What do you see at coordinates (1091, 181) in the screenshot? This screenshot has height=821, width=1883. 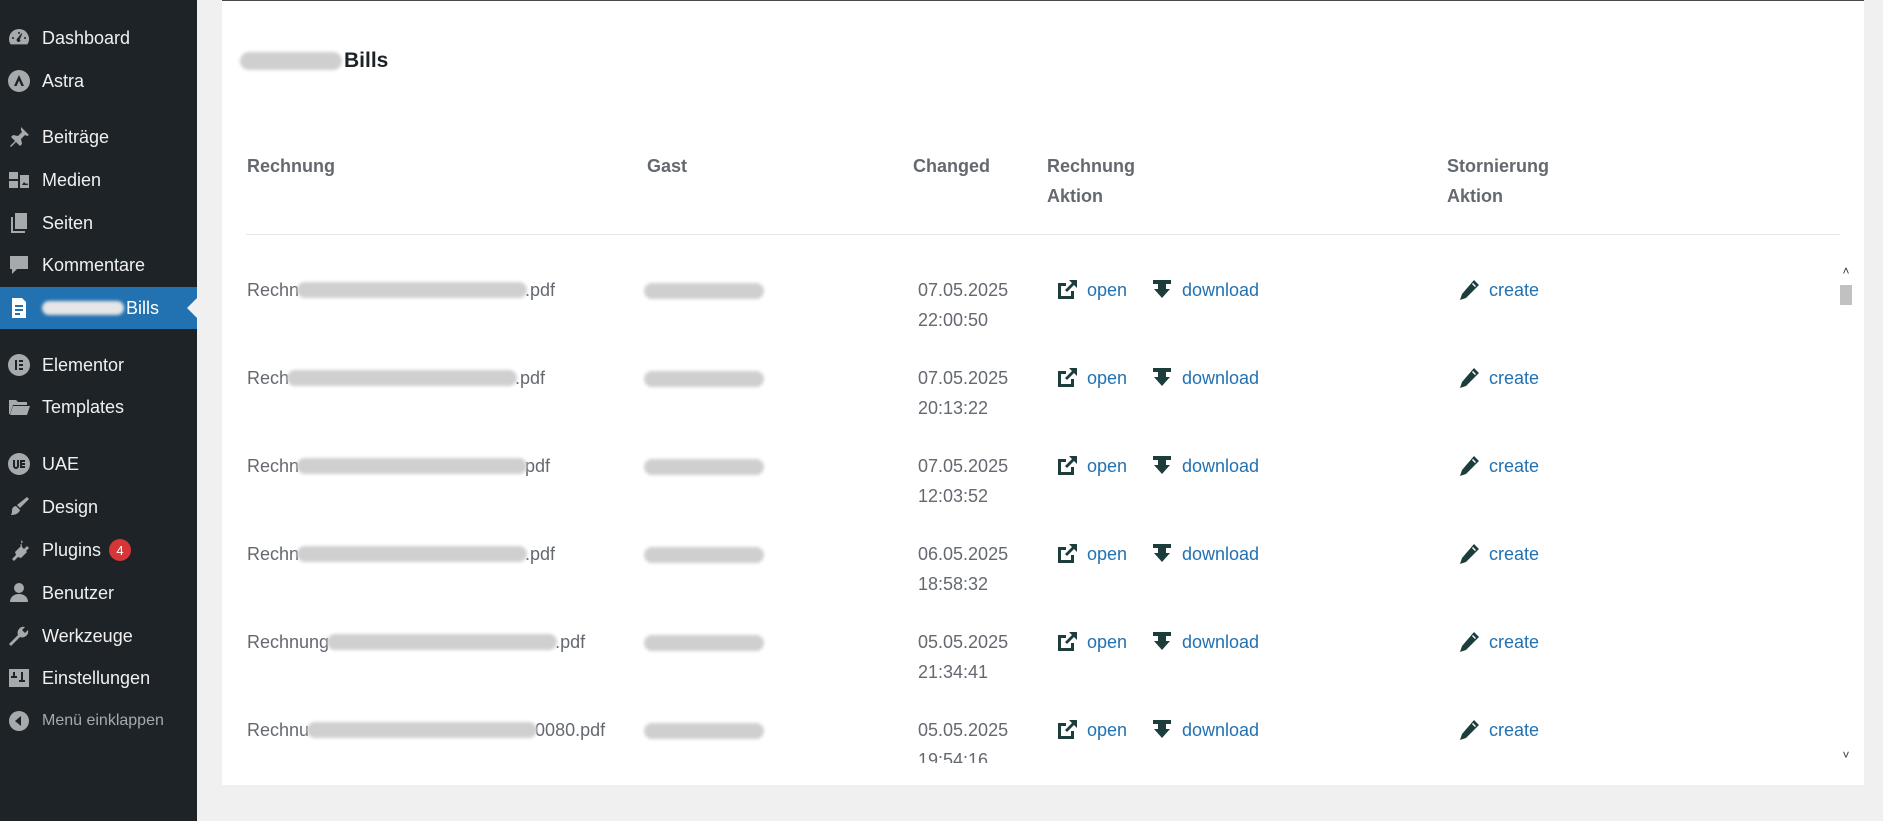 I see `column-header-rechnung-aktion: Rechnung Aktion` at bounding box center [1091, 181].